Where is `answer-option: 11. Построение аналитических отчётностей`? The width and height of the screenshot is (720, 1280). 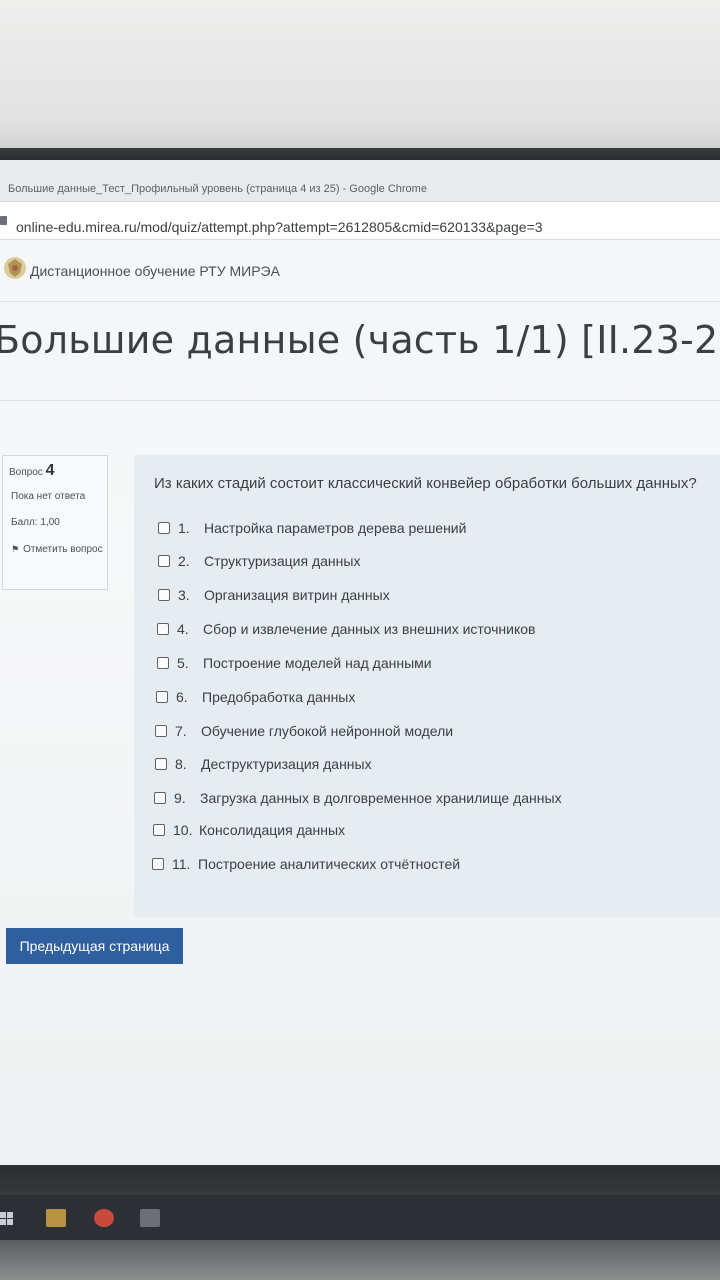
answer-option: 11. Построение аналитических отчётностей is located at coordinates (306, 866).